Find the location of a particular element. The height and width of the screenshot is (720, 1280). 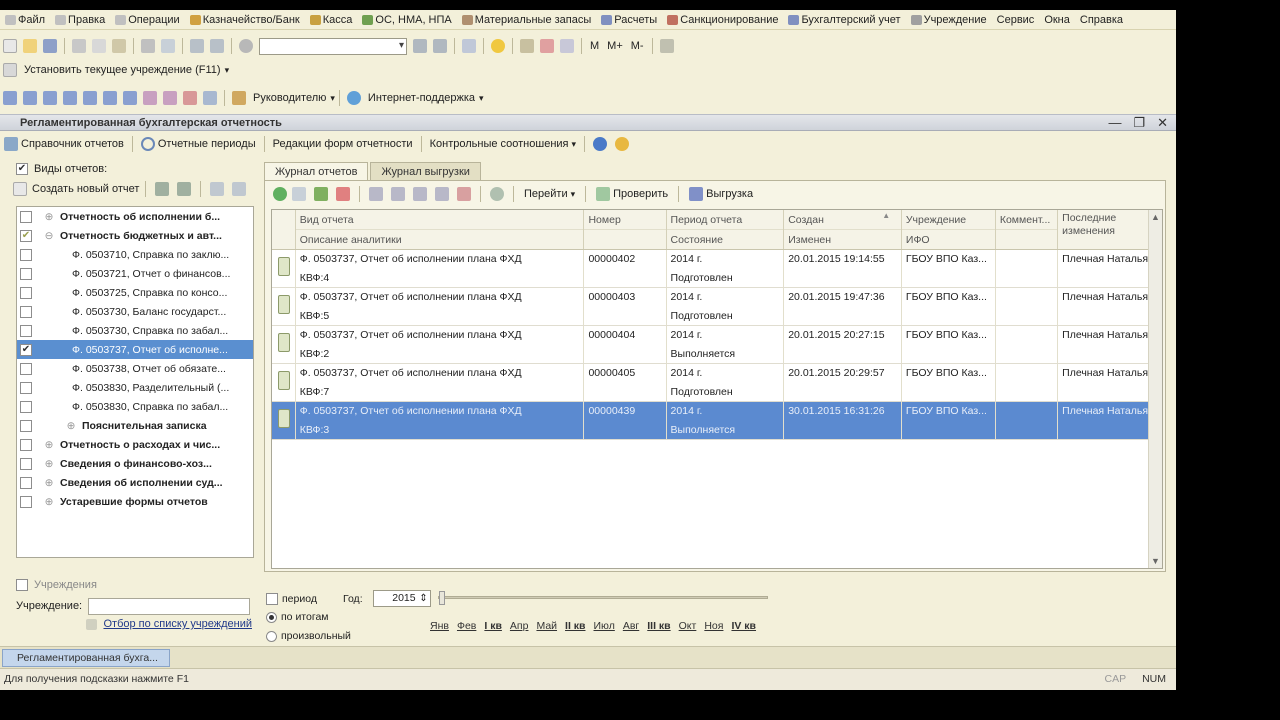

clear-filter-icon is located at coordinates (464, 194).